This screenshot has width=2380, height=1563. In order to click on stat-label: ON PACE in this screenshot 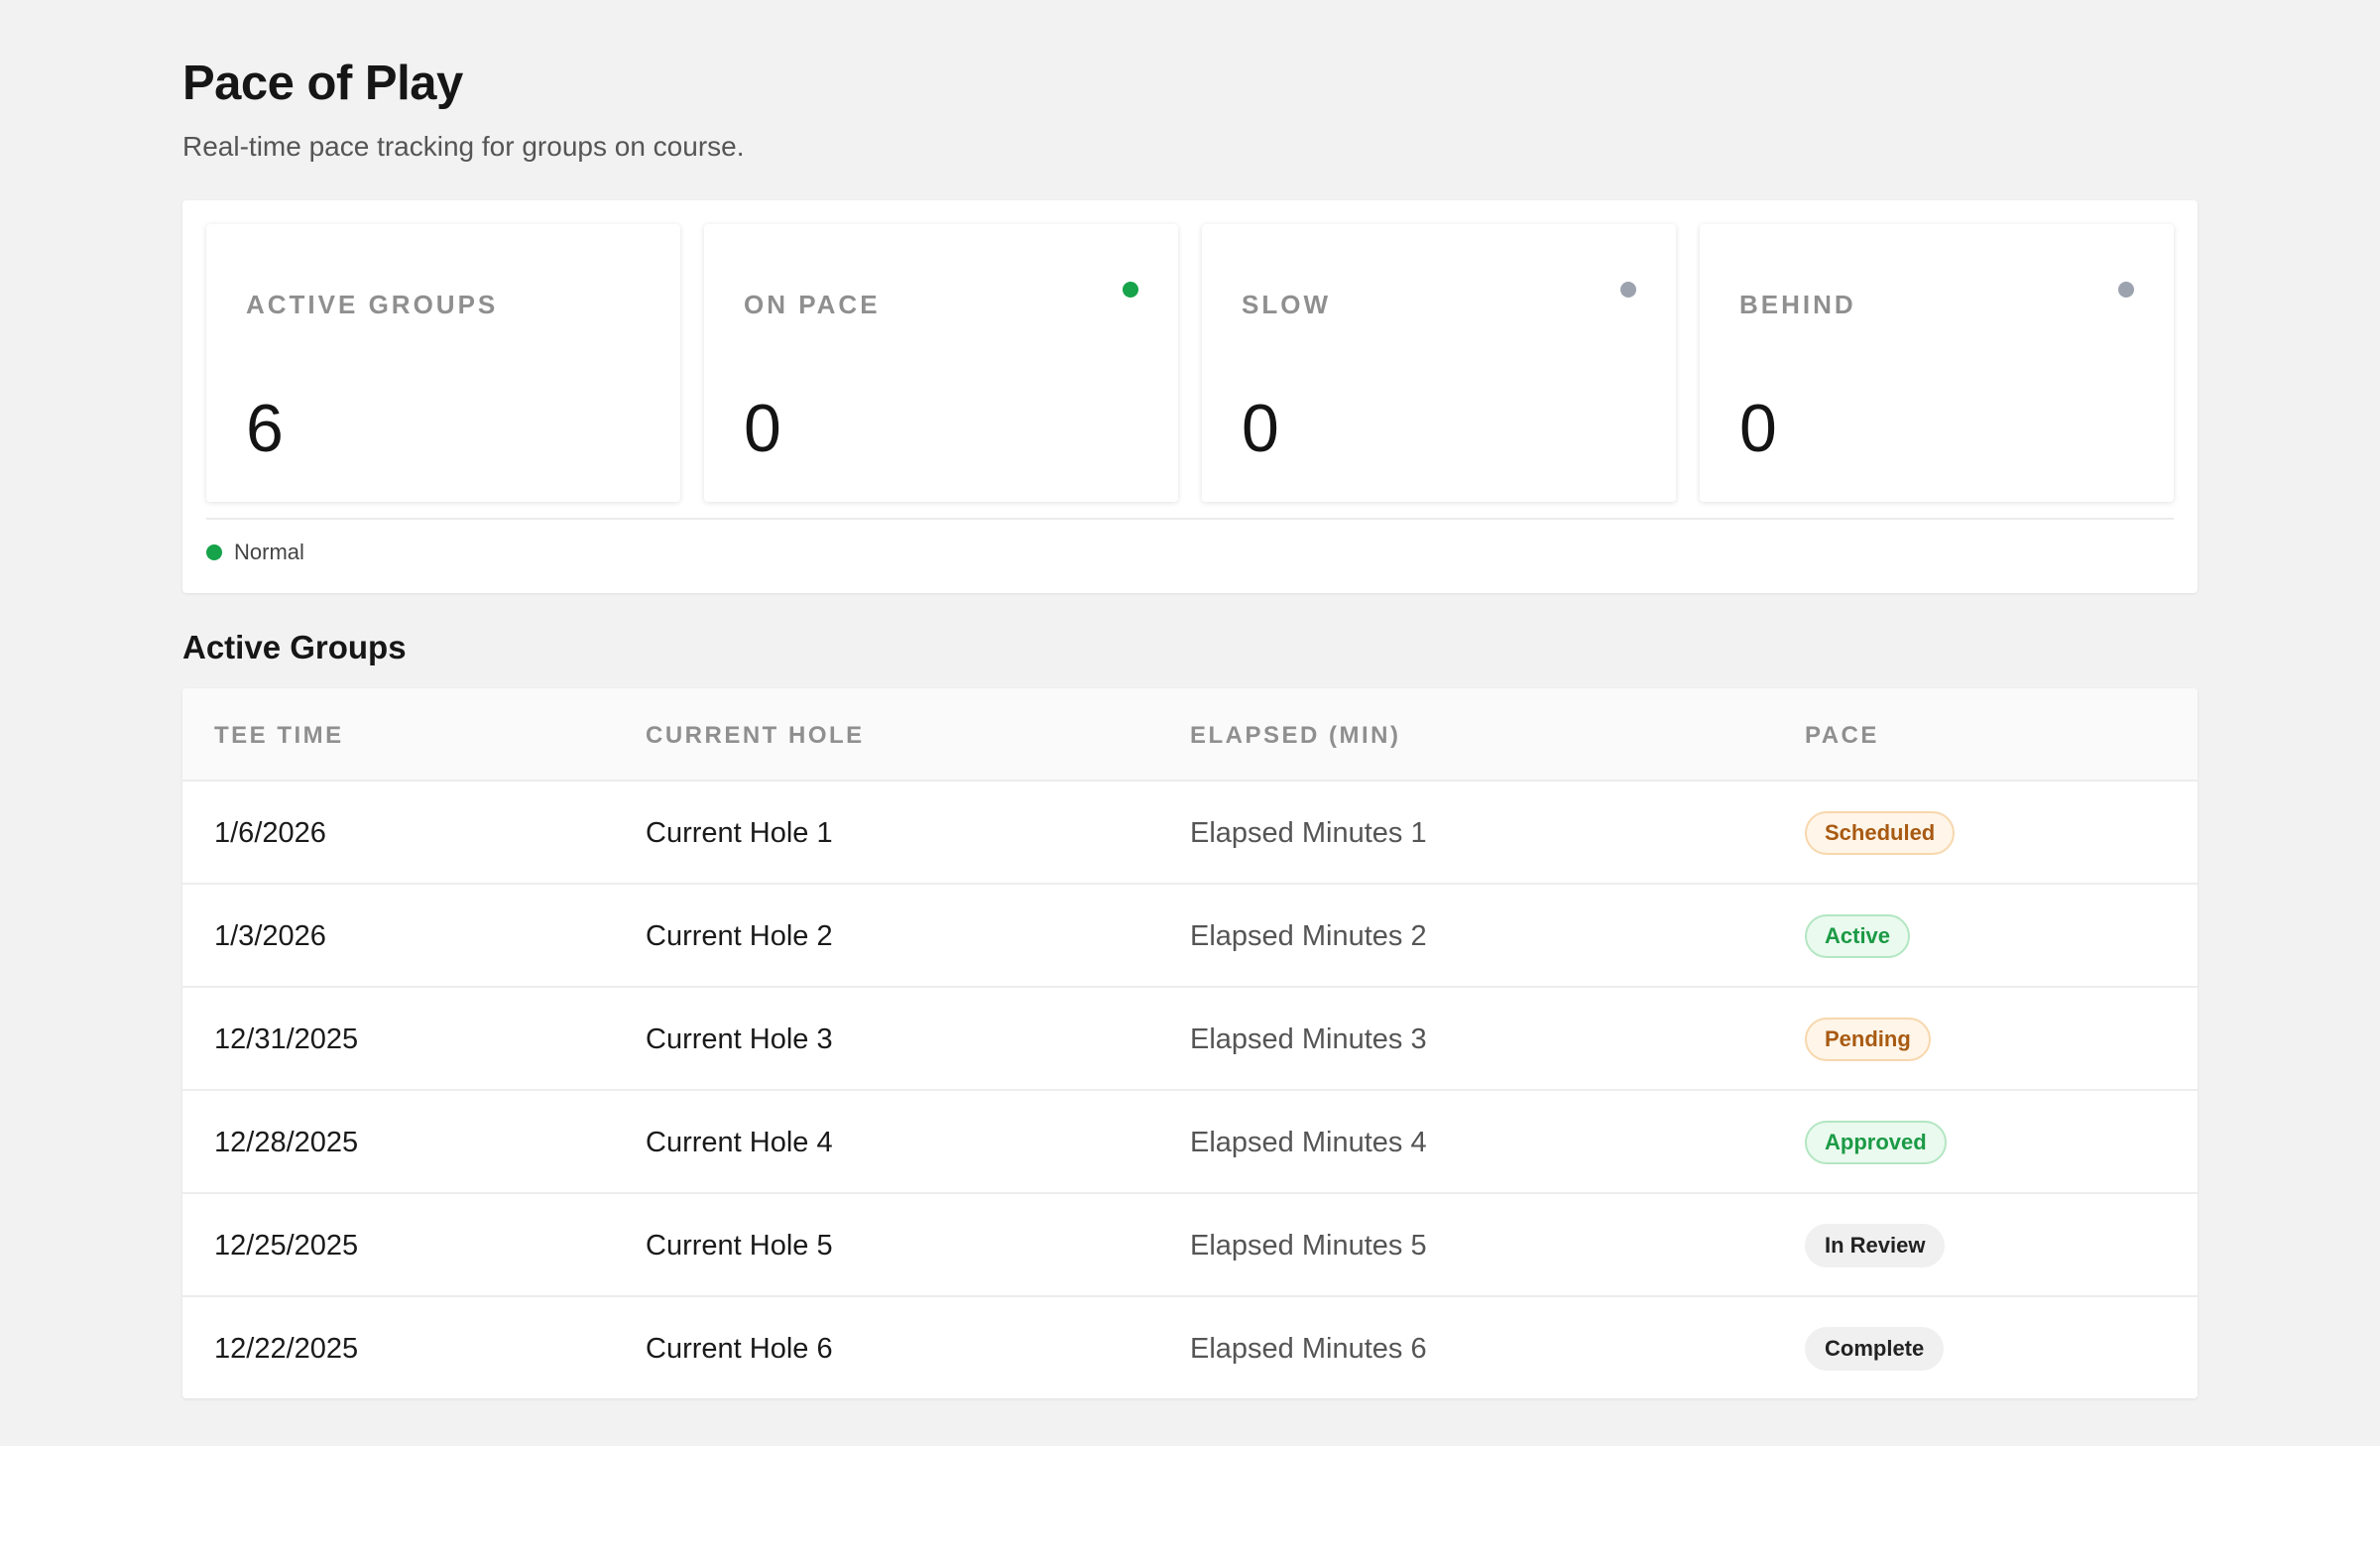, I will do `click(812, 304)`.